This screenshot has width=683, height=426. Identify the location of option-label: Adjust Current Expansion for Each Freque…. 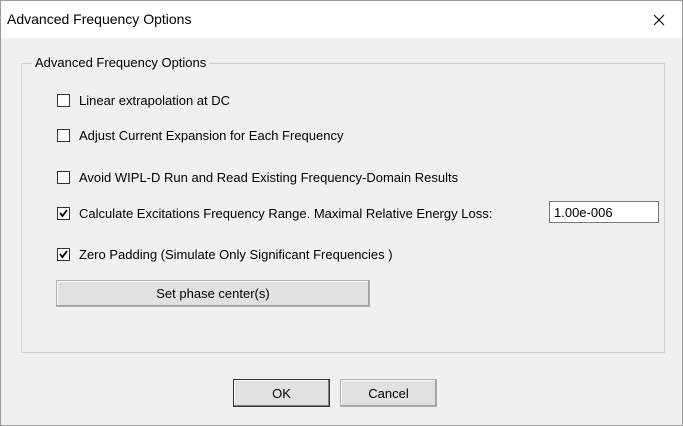
(211, 135).